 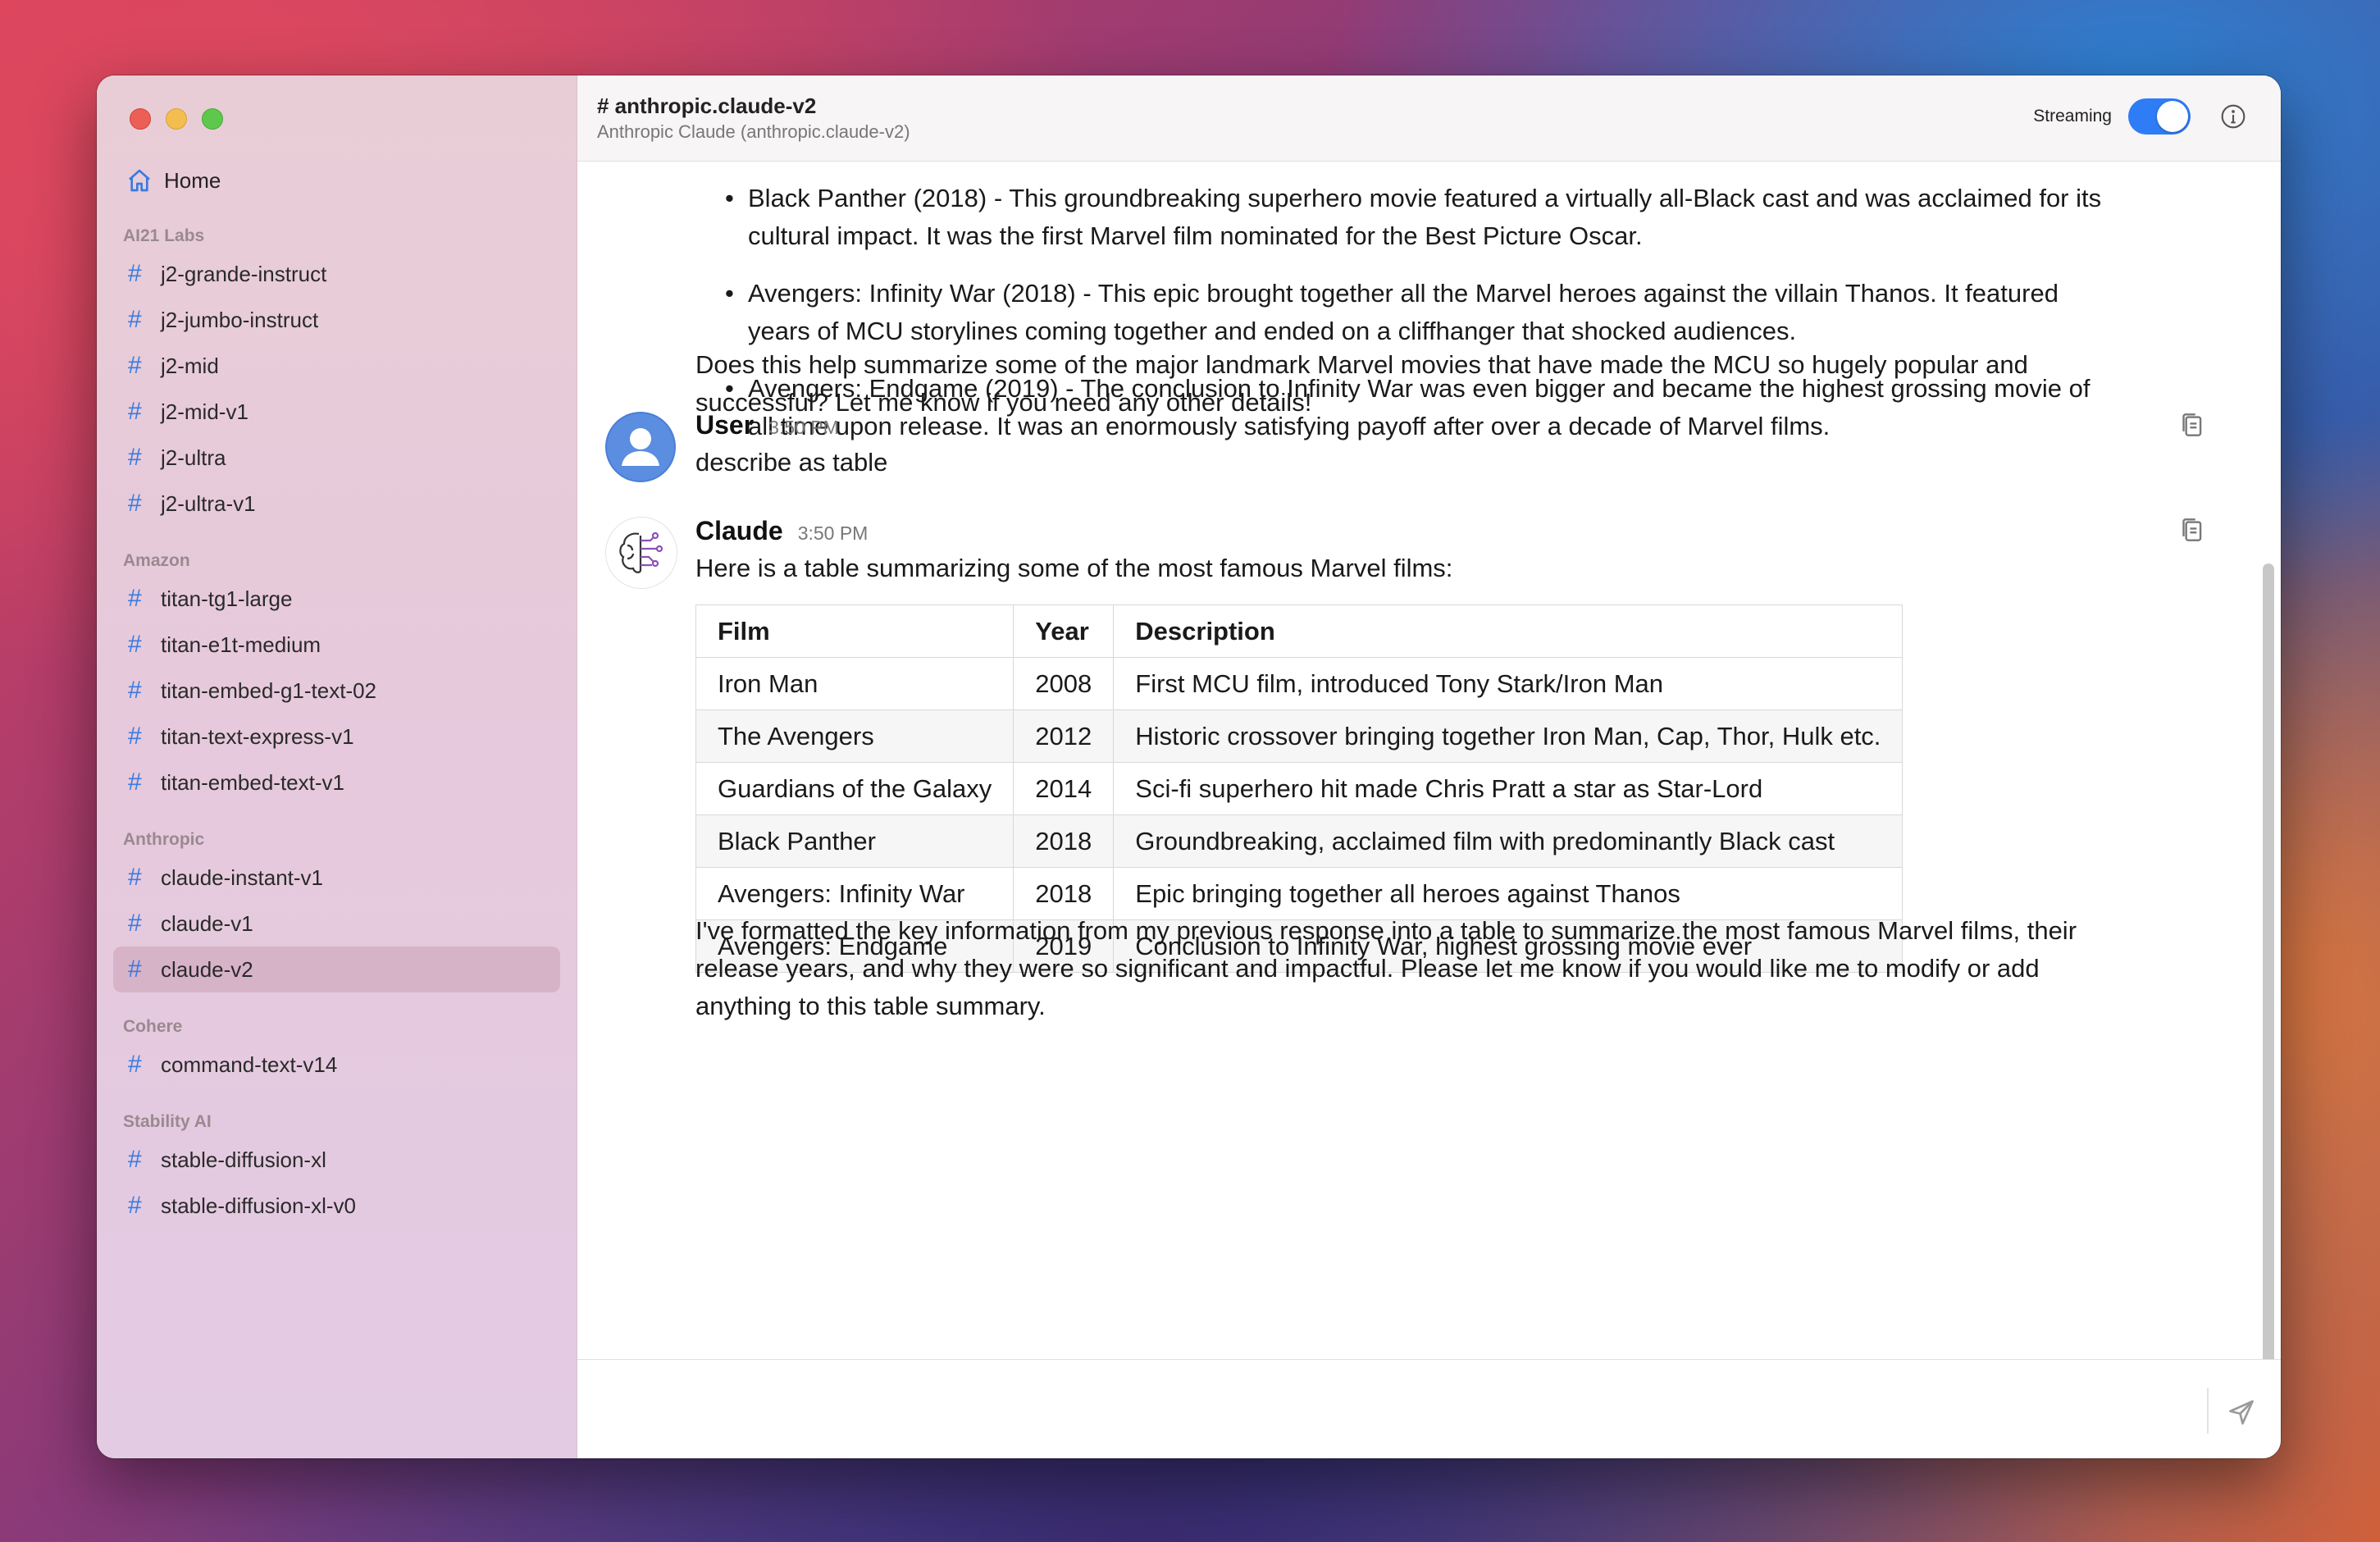 I want to click on sidebar-item-j2-grande-instruct: # j2-grande-instruct, so click(x=337, y=274).